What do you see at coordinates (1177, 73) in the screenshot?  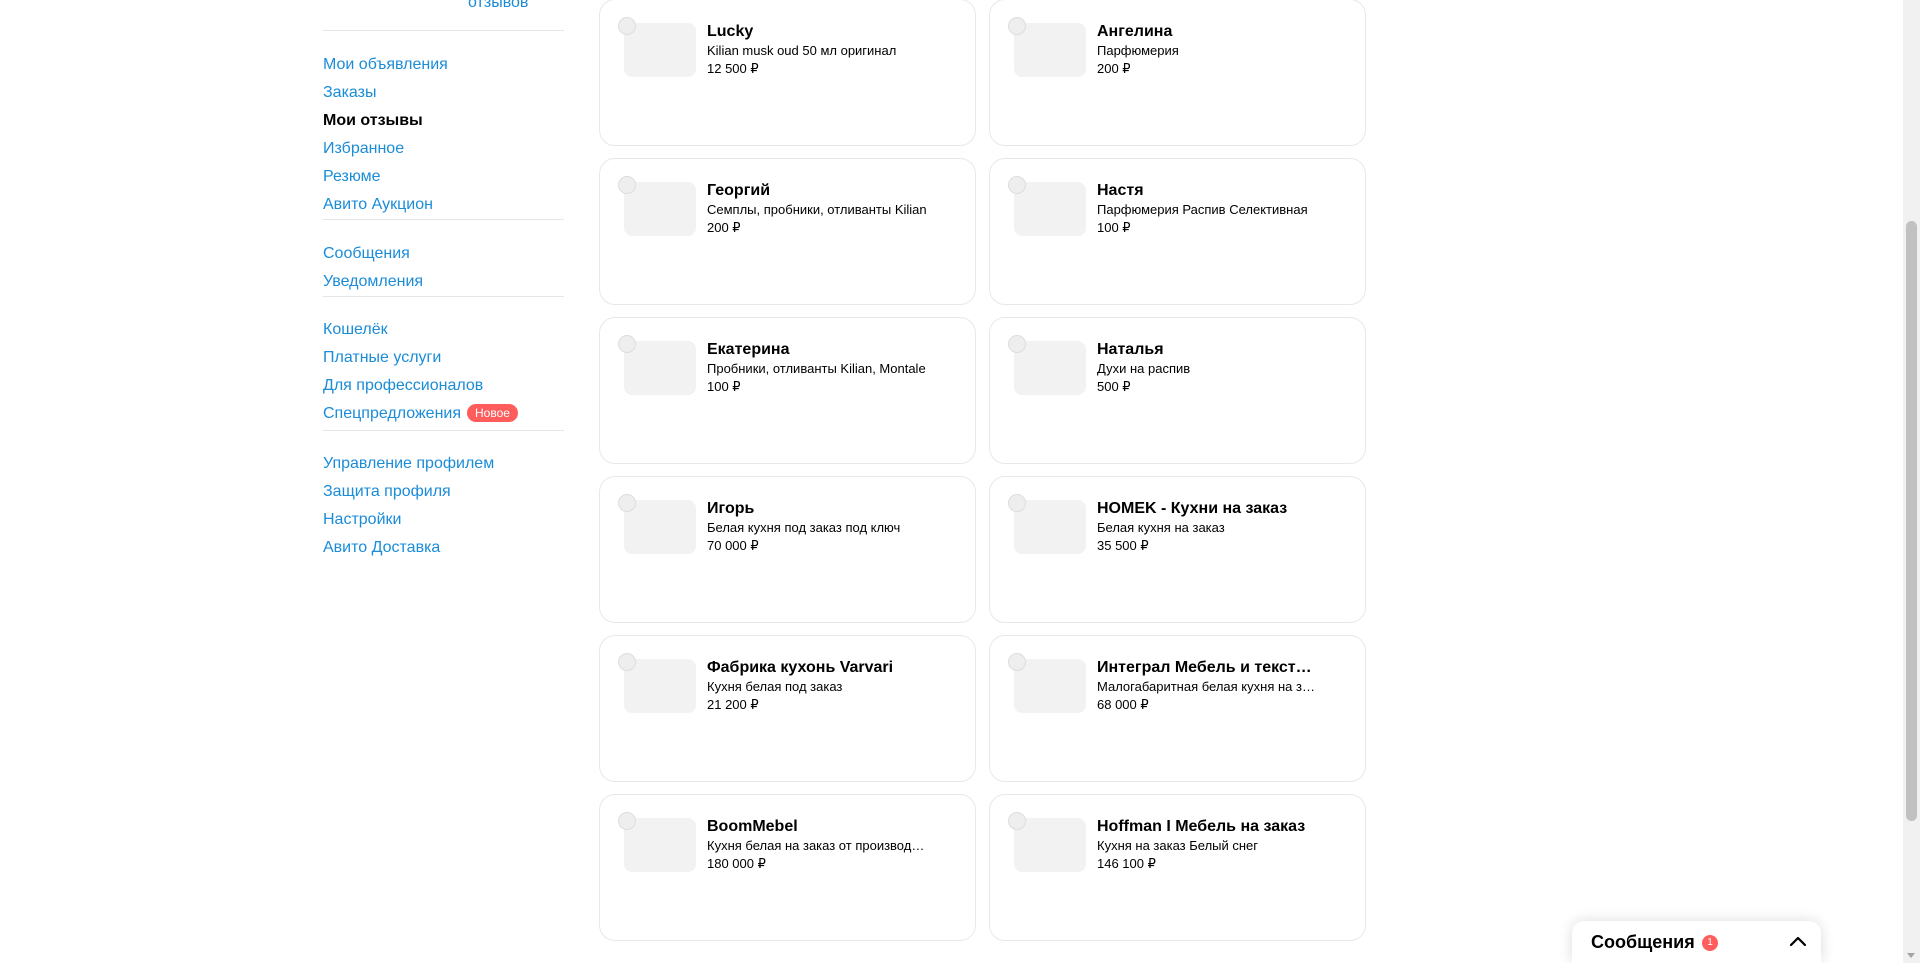 I see `review-card: Ангелина Парфюмерия 200 ₽` at bounding box center [1177, 73].